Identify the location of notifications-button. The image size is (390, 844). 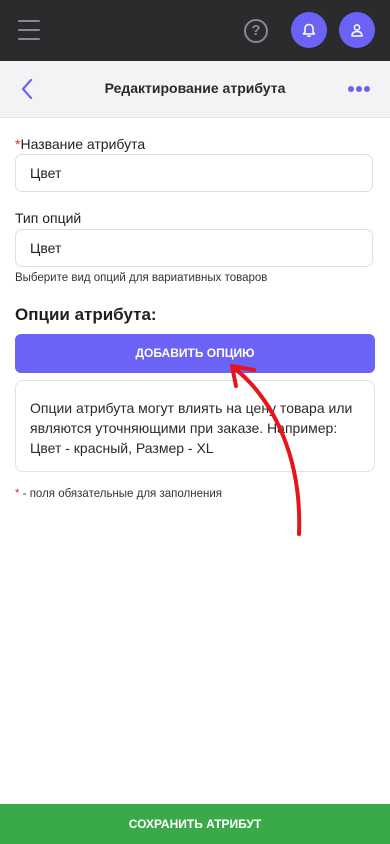
(309, 30).